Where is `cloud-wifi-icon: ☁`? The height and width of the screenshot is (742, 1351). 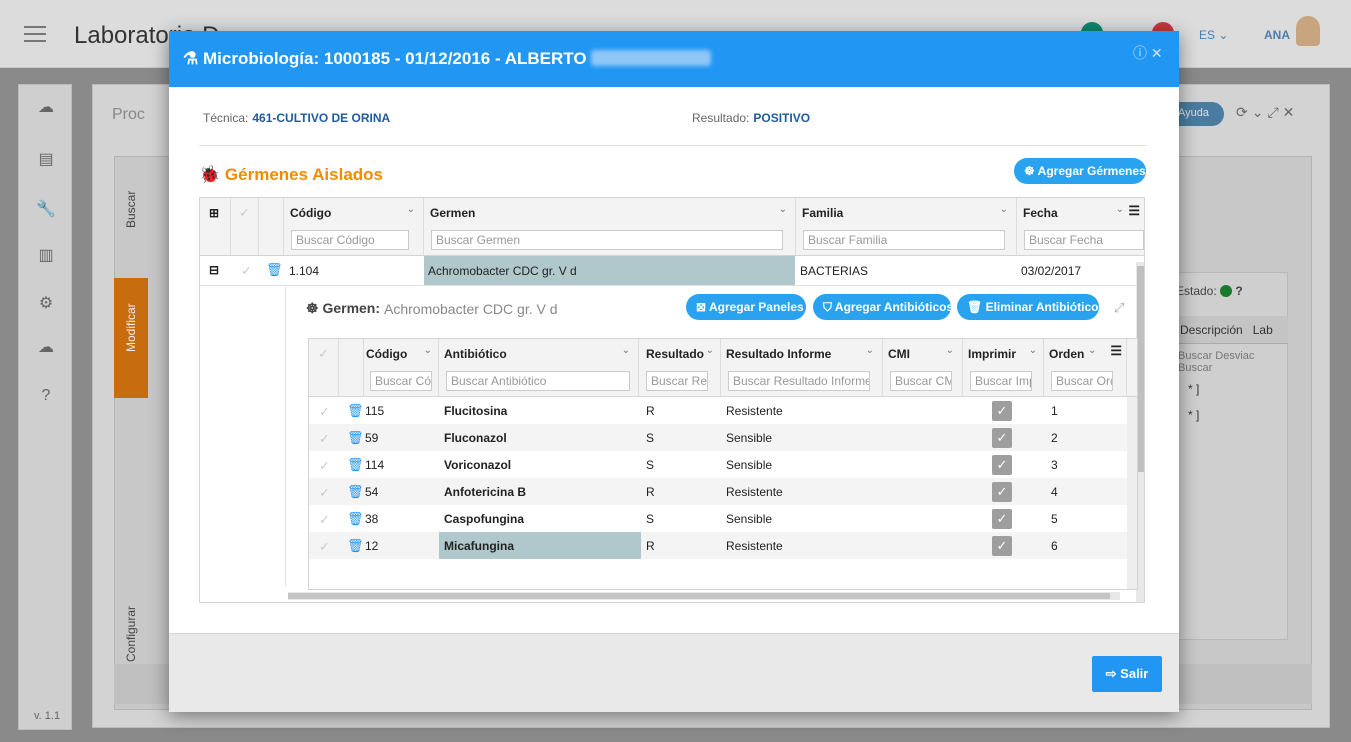
cloud-wifi-icon: ☁ is located at coordinates (46, 107).